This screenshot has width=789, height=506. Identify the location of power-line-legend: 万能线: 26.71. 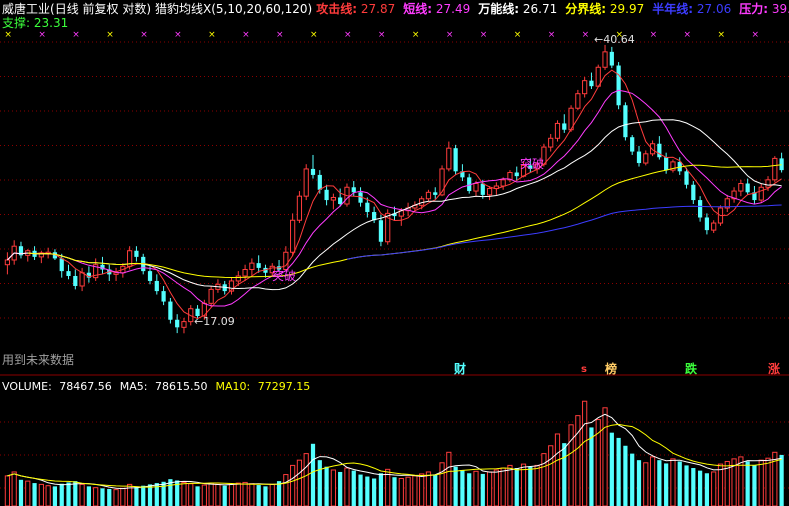
(519, 9).